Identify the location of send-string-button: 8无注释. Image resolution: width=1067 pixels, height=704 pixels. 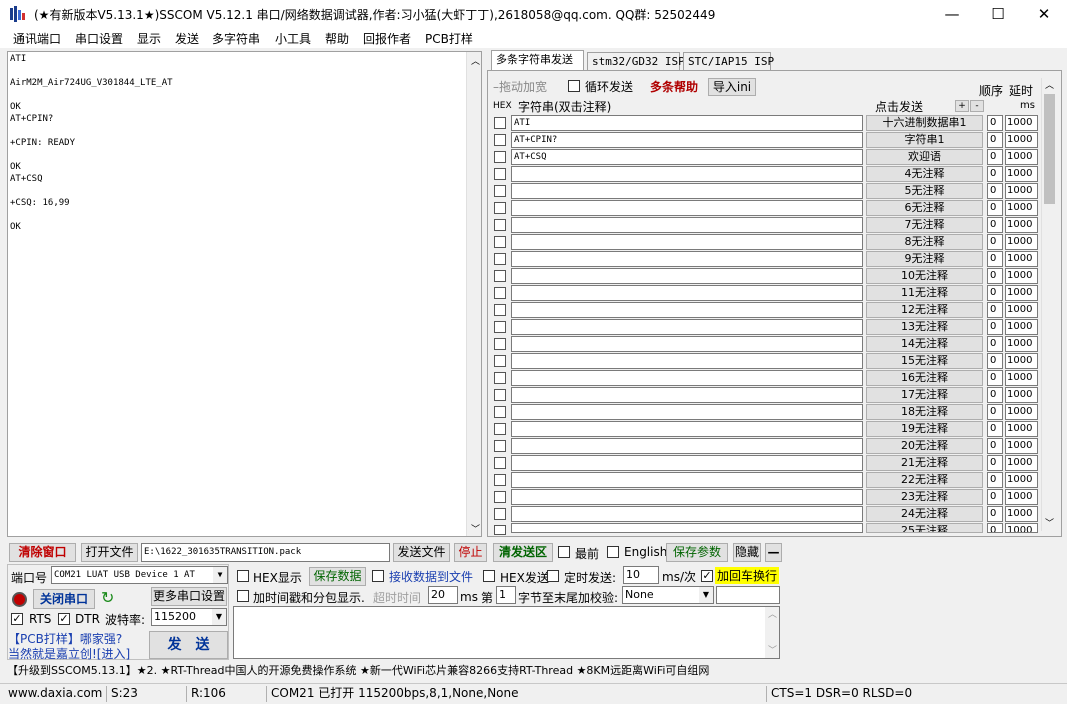
(924, 242).